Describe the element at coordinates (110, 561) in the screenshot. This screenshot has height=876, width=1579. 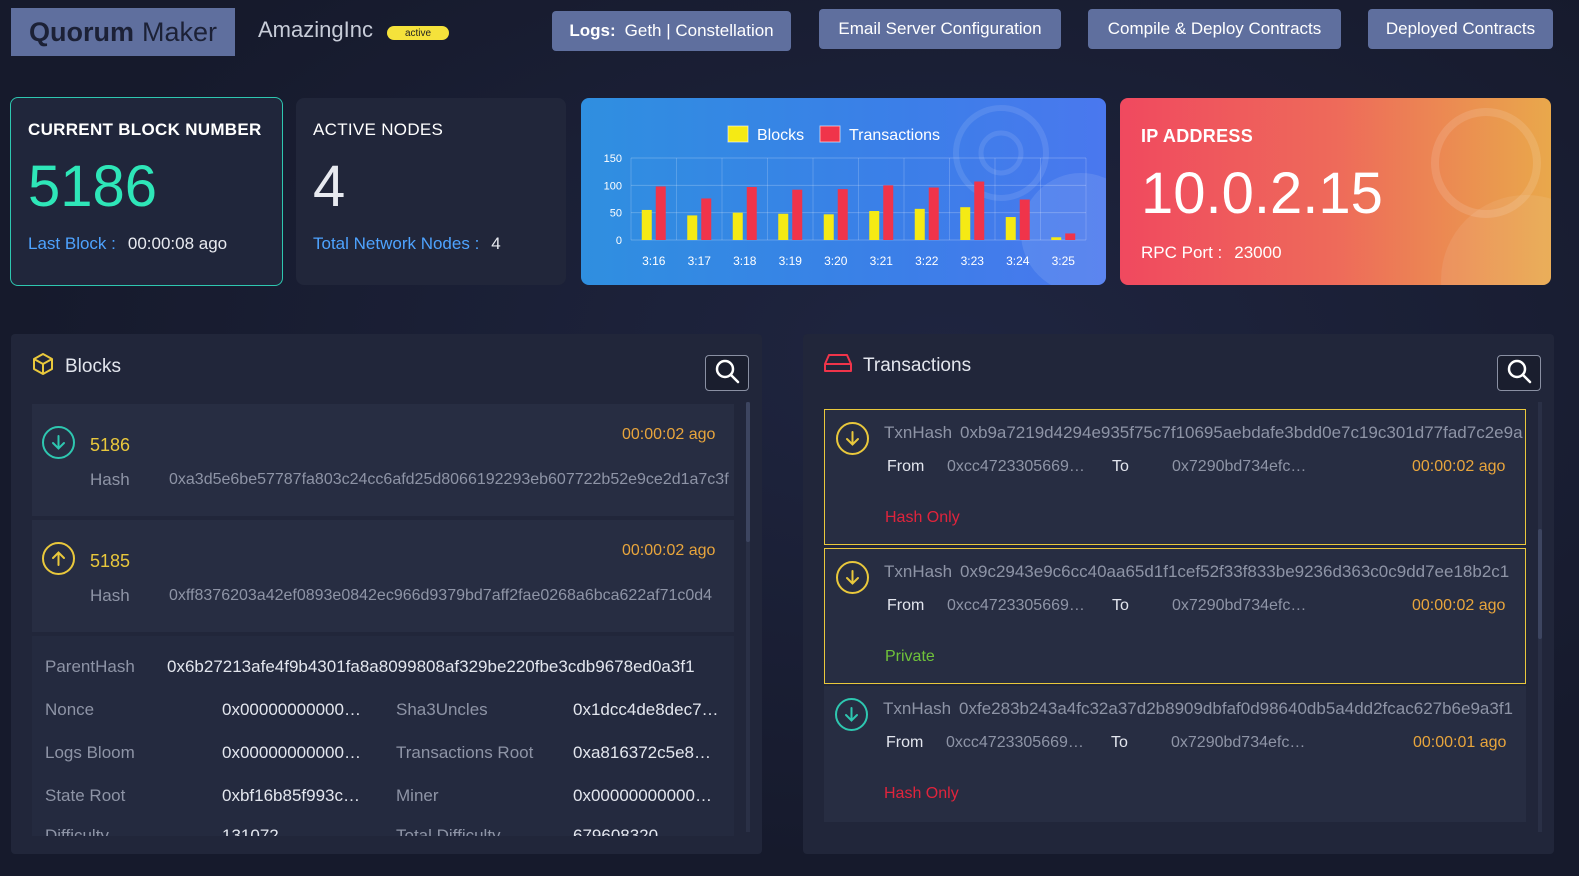
I see `block-number: 5185` at that location.